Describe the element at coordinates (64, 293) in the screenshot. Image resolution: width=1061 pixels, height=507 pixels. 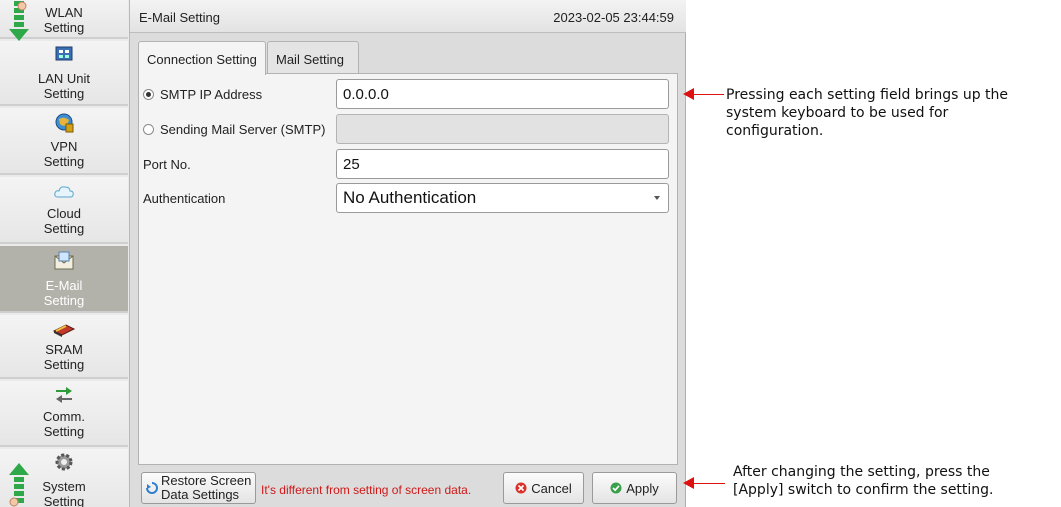
I see `sidebar-item-label: E-Mail Setting` at that location.